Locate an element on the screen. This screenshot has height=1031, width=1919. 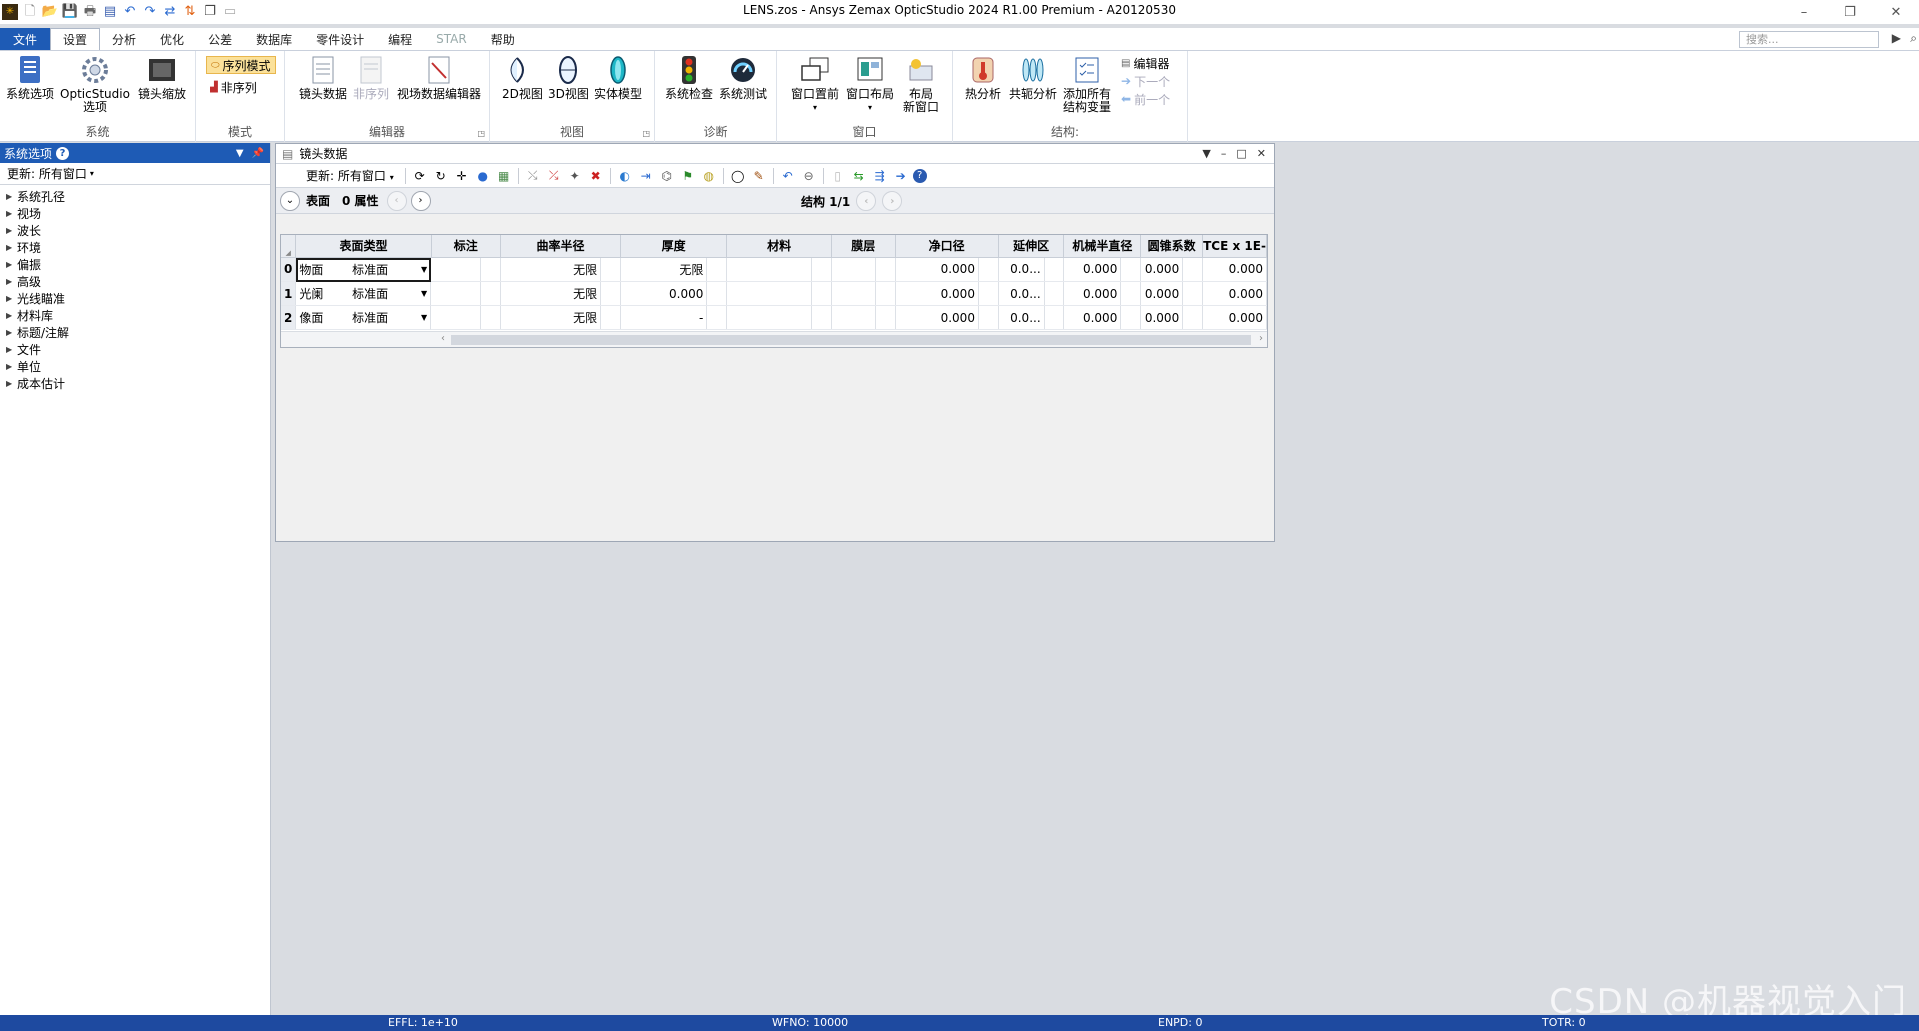
corner-cell: ◢ is located at coordinates (289, 246).